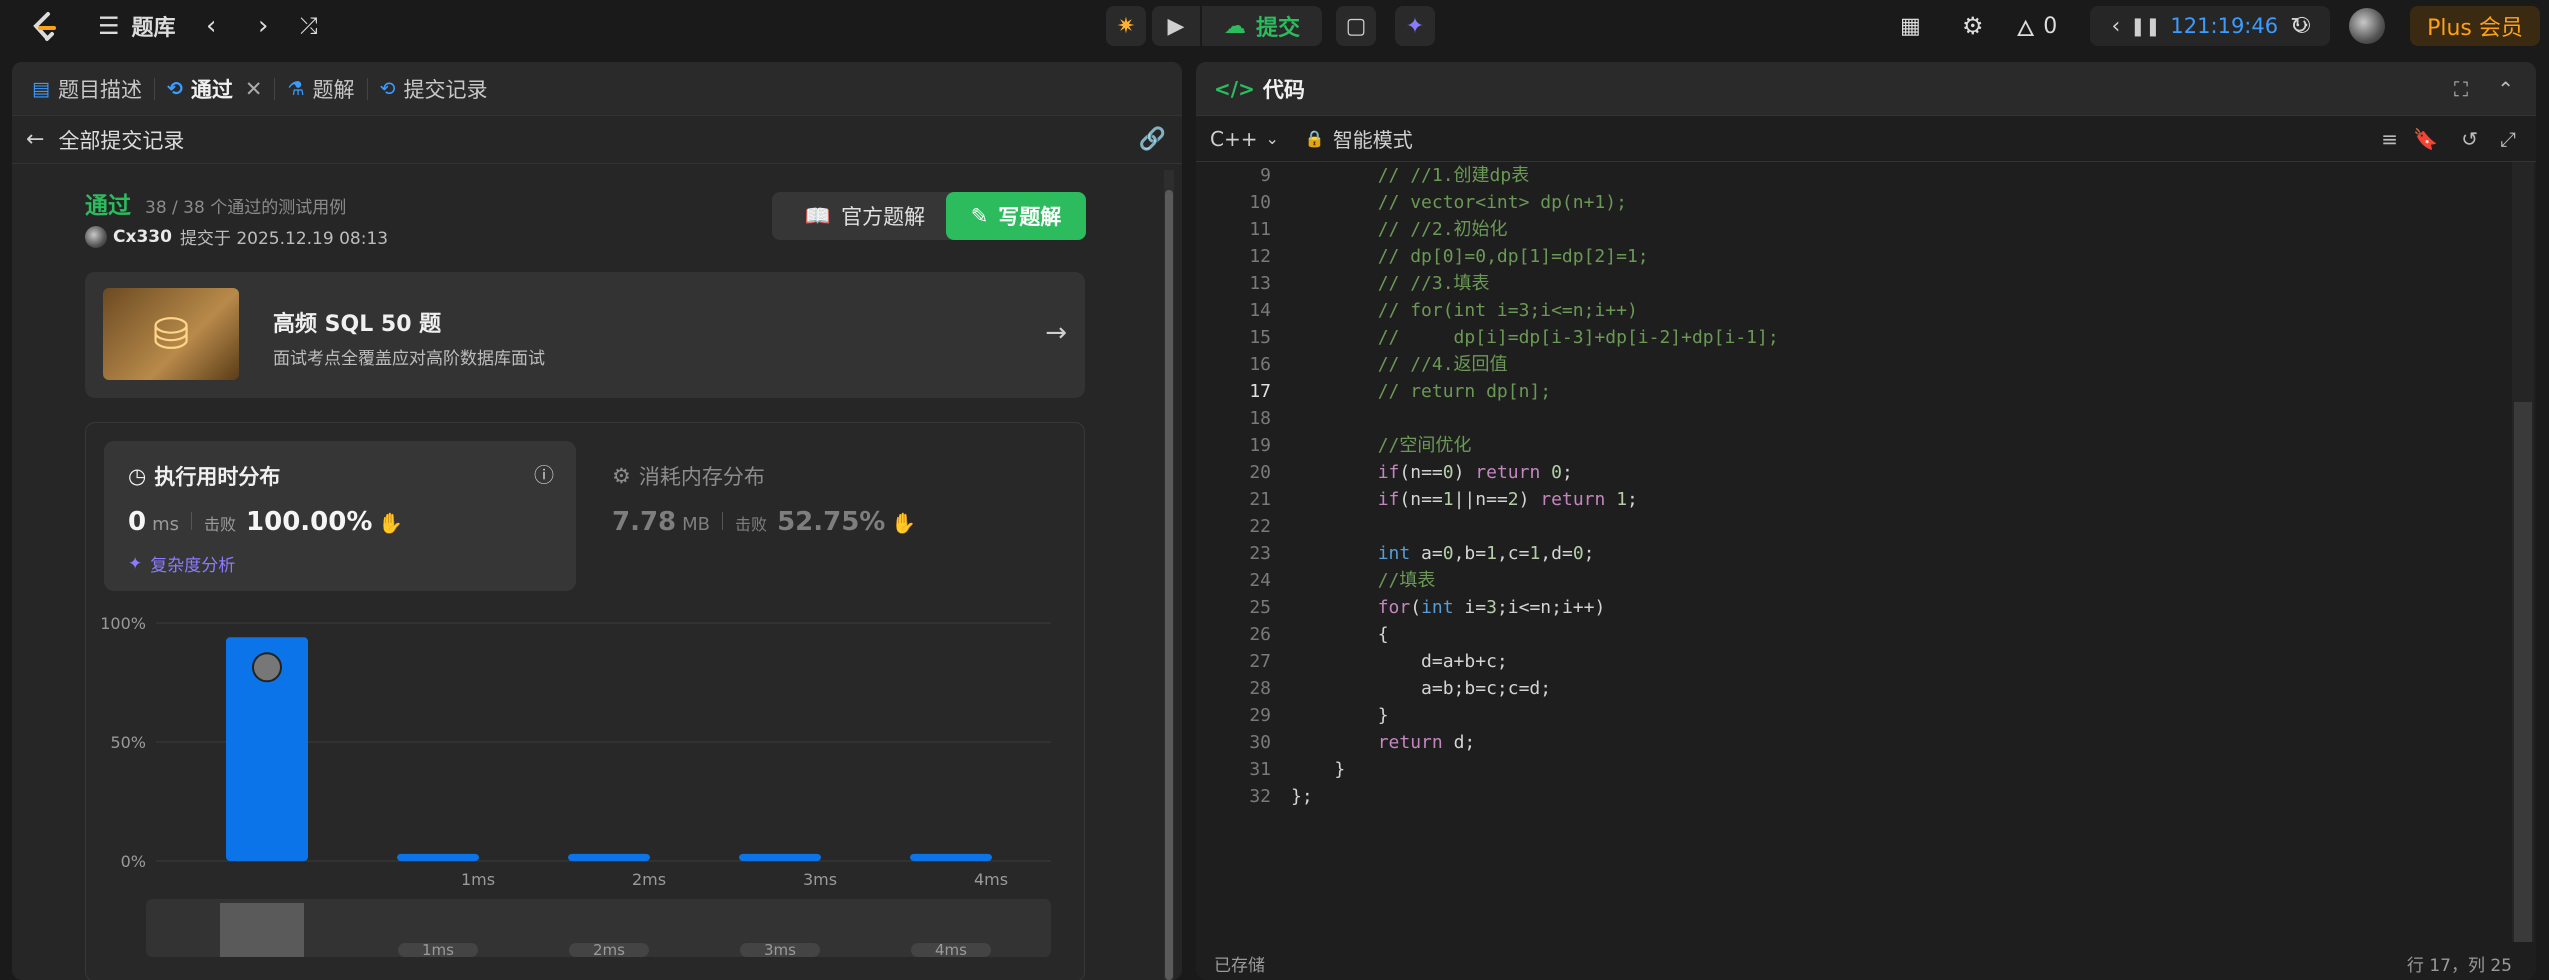 This screenshot has height=980, width=2549. Describe the element at coordinates (1910, 26) in the screenshot. I see `layout-icon: ▦` at that location.